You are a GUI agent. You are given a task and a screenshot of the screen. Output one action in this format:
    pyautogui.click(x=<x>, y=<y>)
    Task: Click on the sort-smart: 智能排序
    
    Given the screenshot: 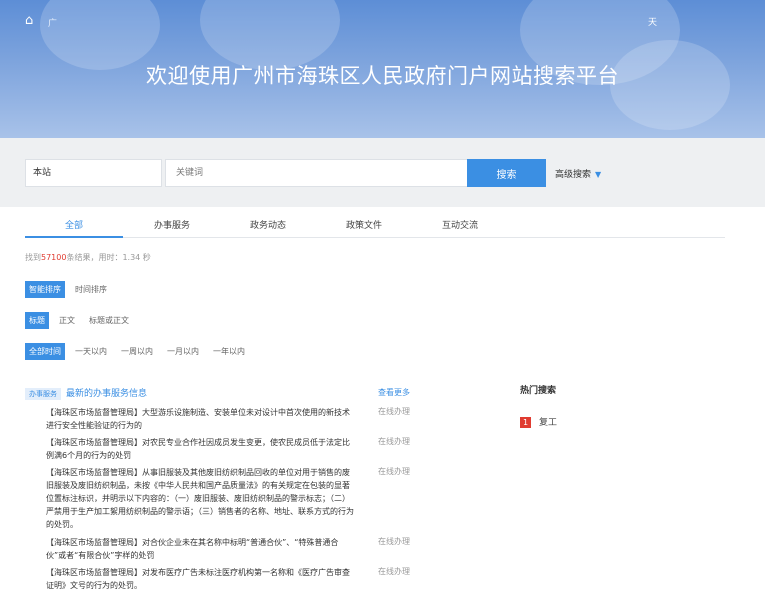 What is the action you would take?
    pyautogui.click(x=45, y=289)
    